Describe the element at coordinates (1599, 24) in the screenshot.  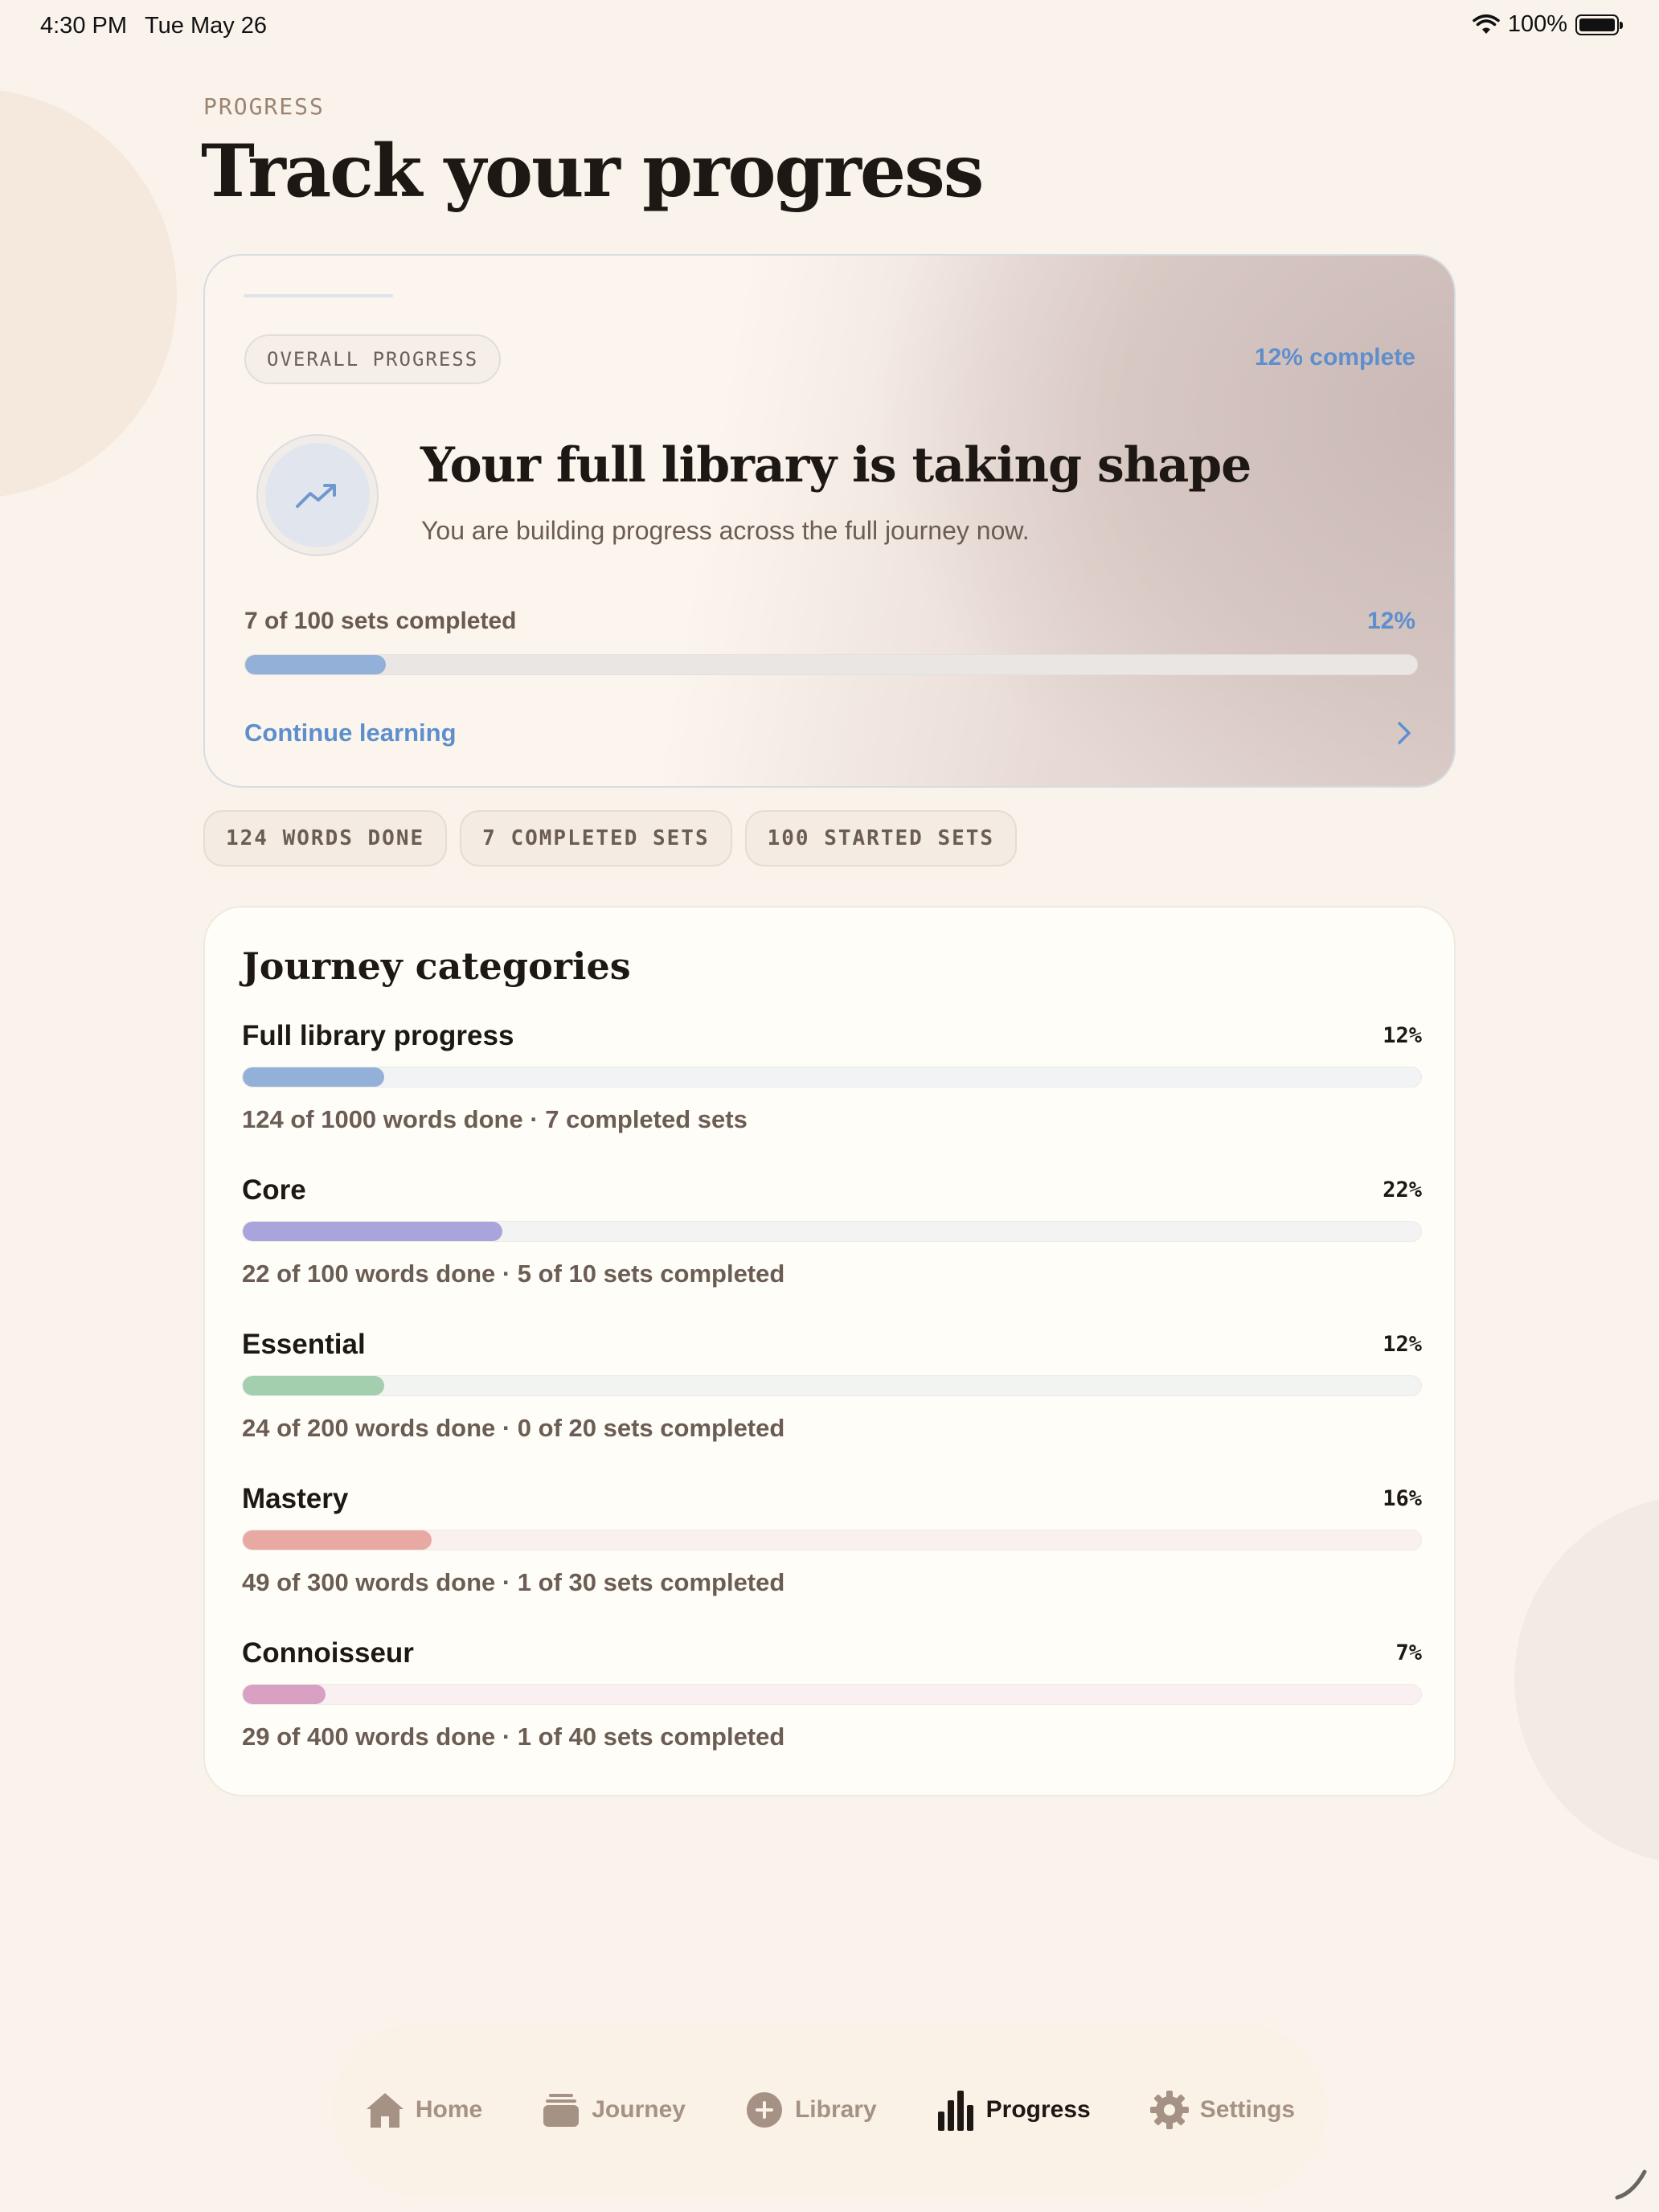
I see `battery-icon` at that location.